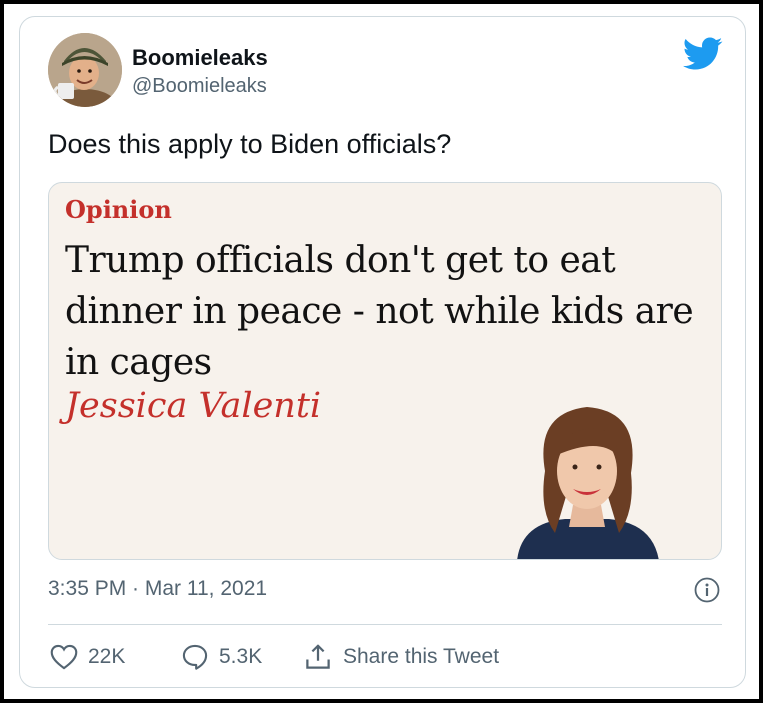  Describe the element at coordinates (193, 406) in the screenshot. I see `card-author: Jessica Valenti` at that location.